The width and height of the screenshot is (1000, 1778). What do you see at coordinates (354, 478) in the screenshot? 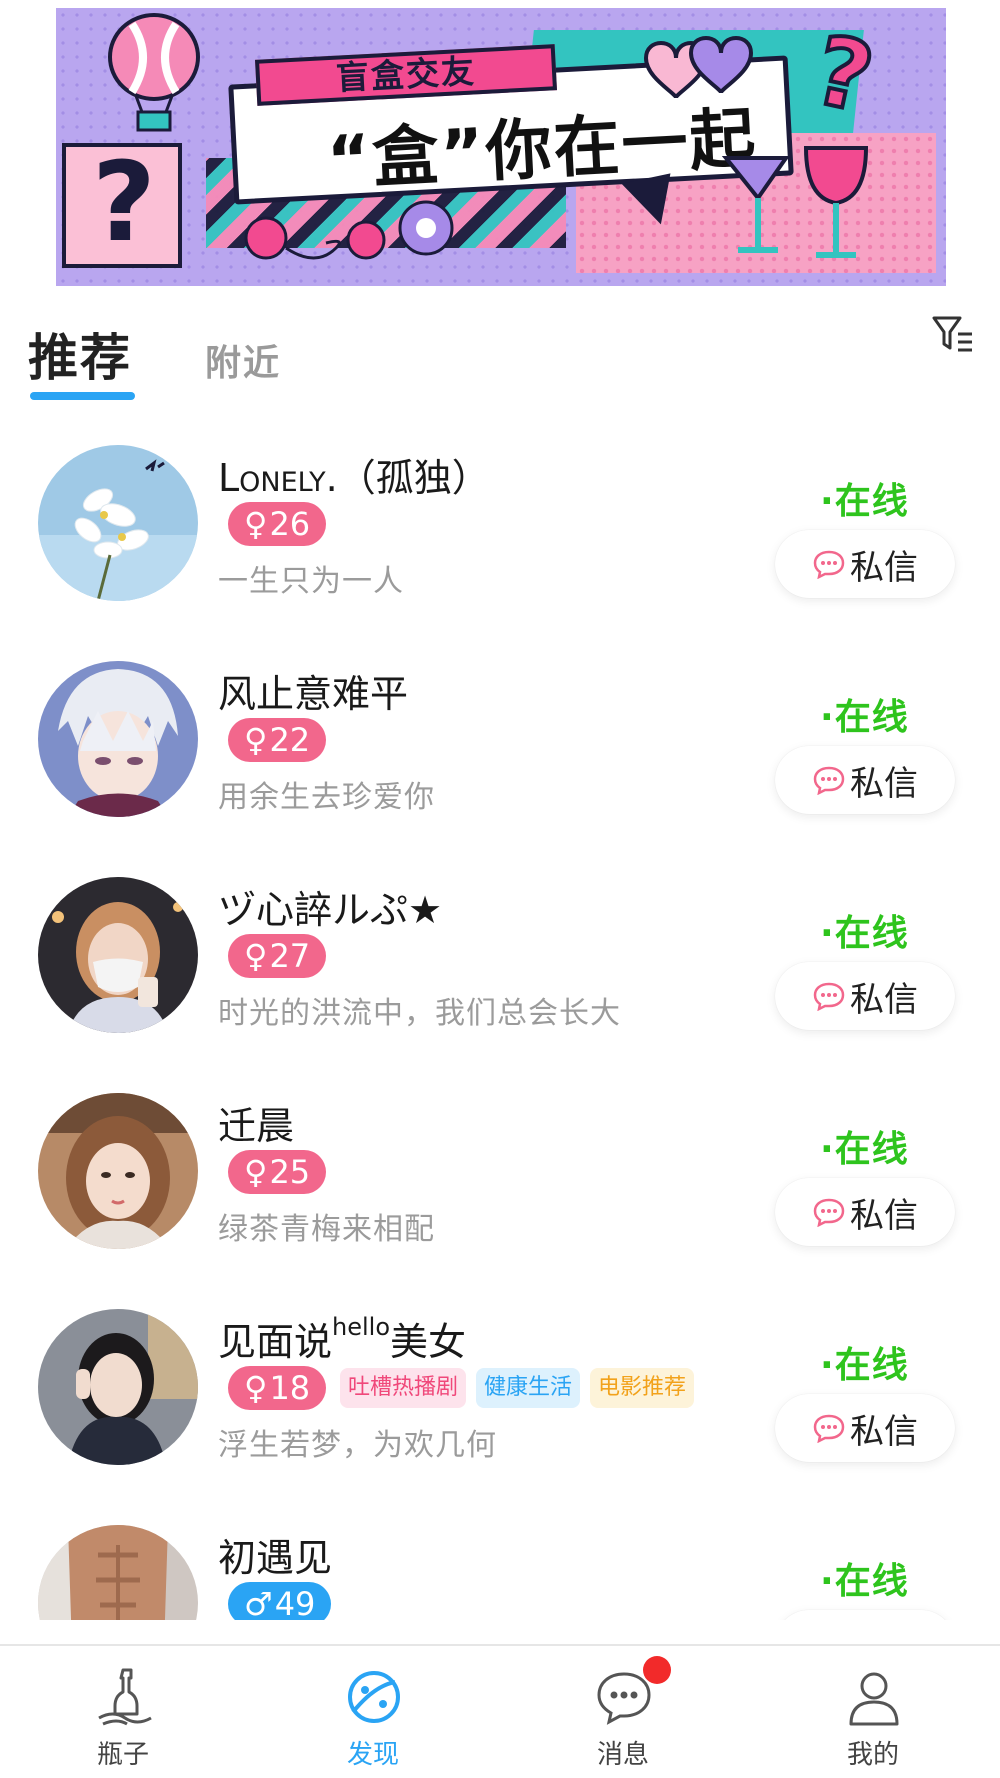
I see `username: Lonely.（孤独）` at bounding box center [354, 478].